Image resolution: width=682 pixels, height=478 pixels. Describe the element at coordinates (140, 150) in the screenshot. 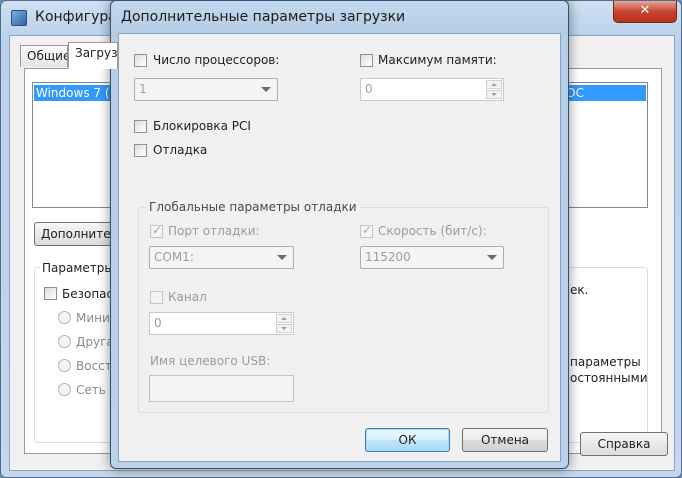

I see `debug-checkbox` at that location.